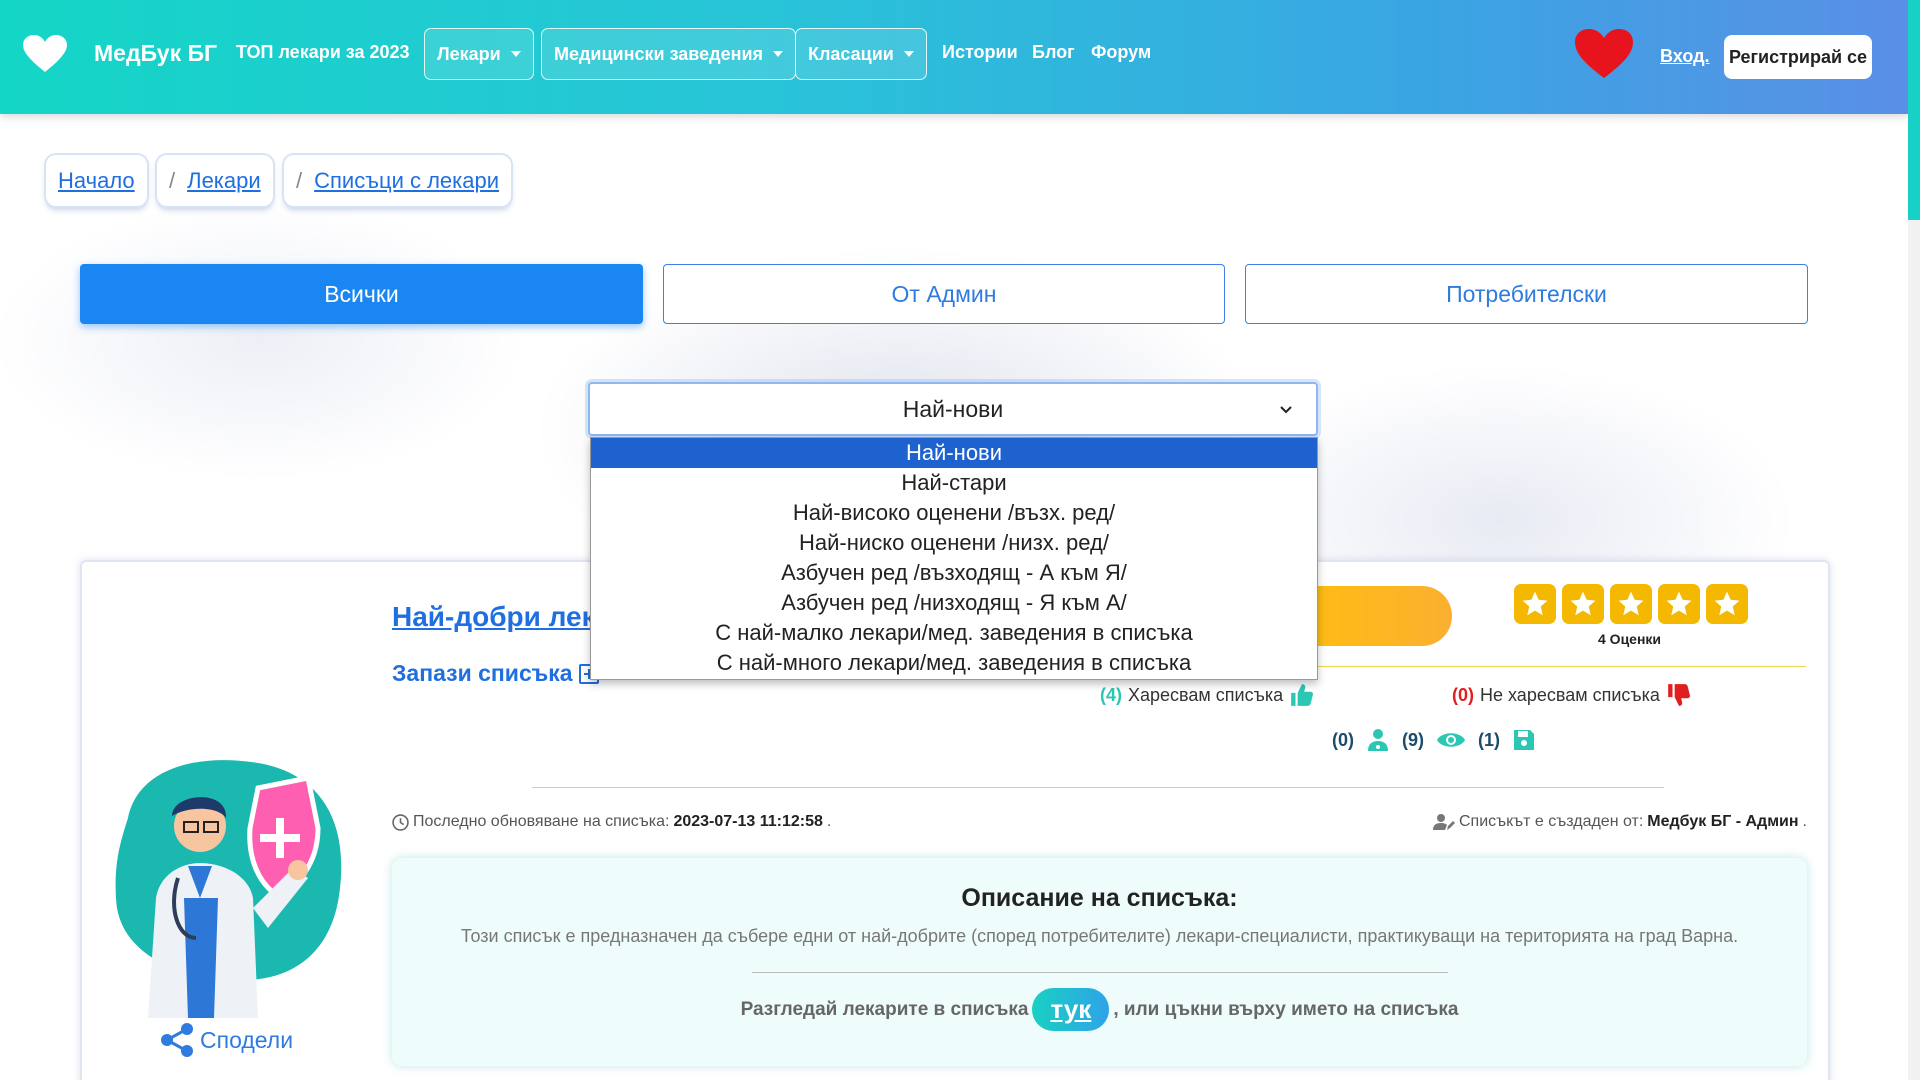  Describe the element at coordinates (944, 294) in the screenshot. I see `tab-admin: От Админ` at that location.